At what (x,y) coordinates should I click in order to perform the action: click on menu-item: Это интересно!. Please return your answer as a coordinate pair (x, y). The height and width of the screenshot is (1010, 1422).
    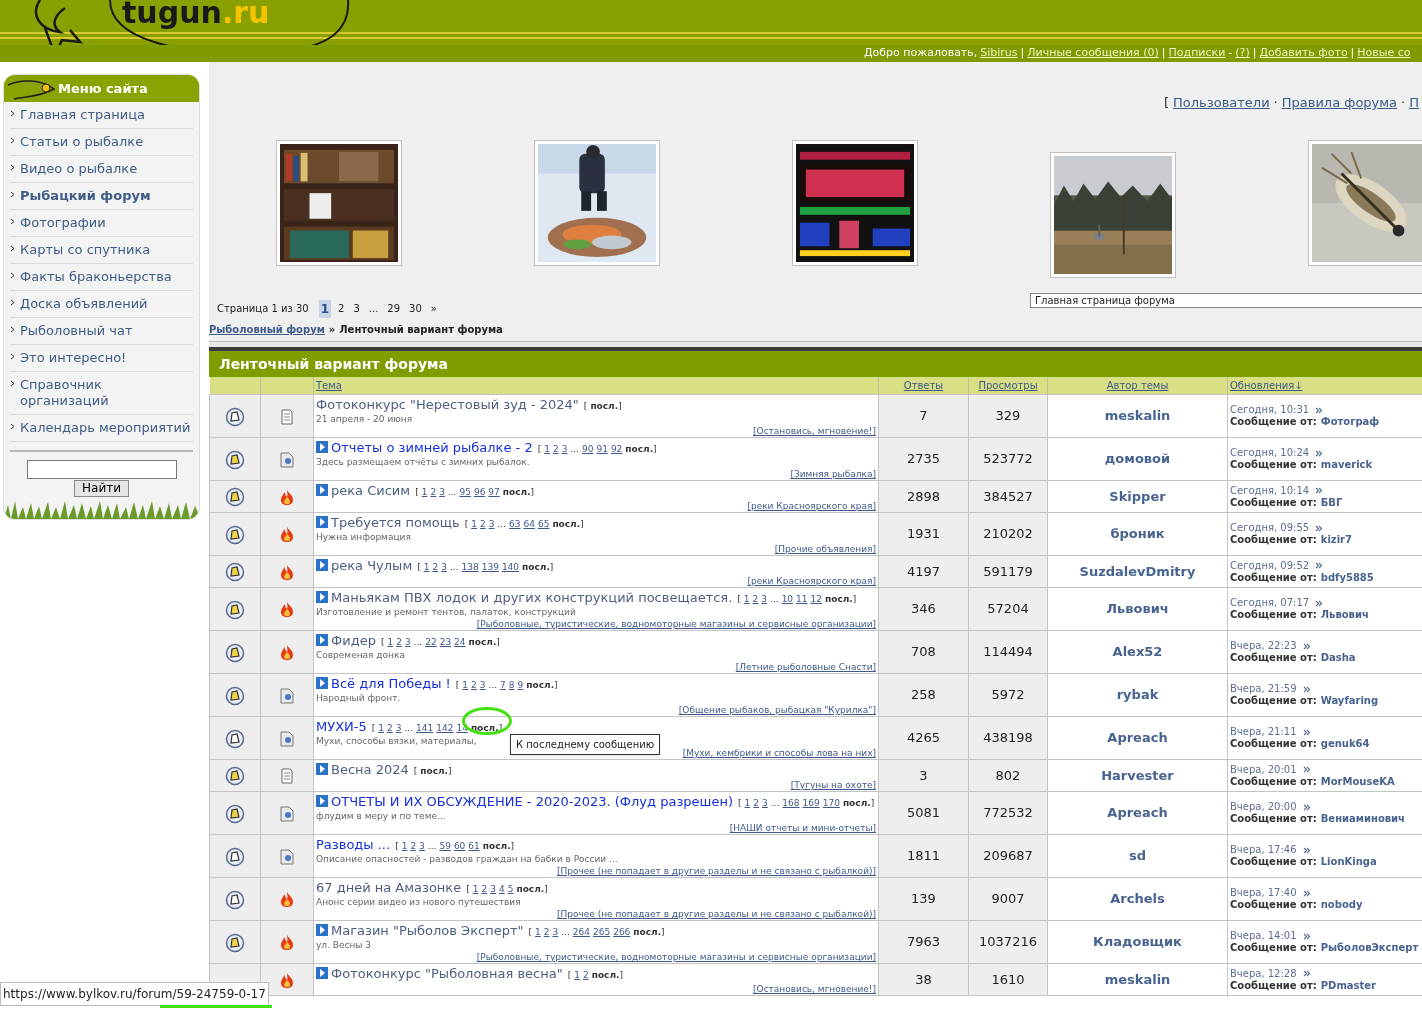
    Looking at the image, I should click on (101, 358).